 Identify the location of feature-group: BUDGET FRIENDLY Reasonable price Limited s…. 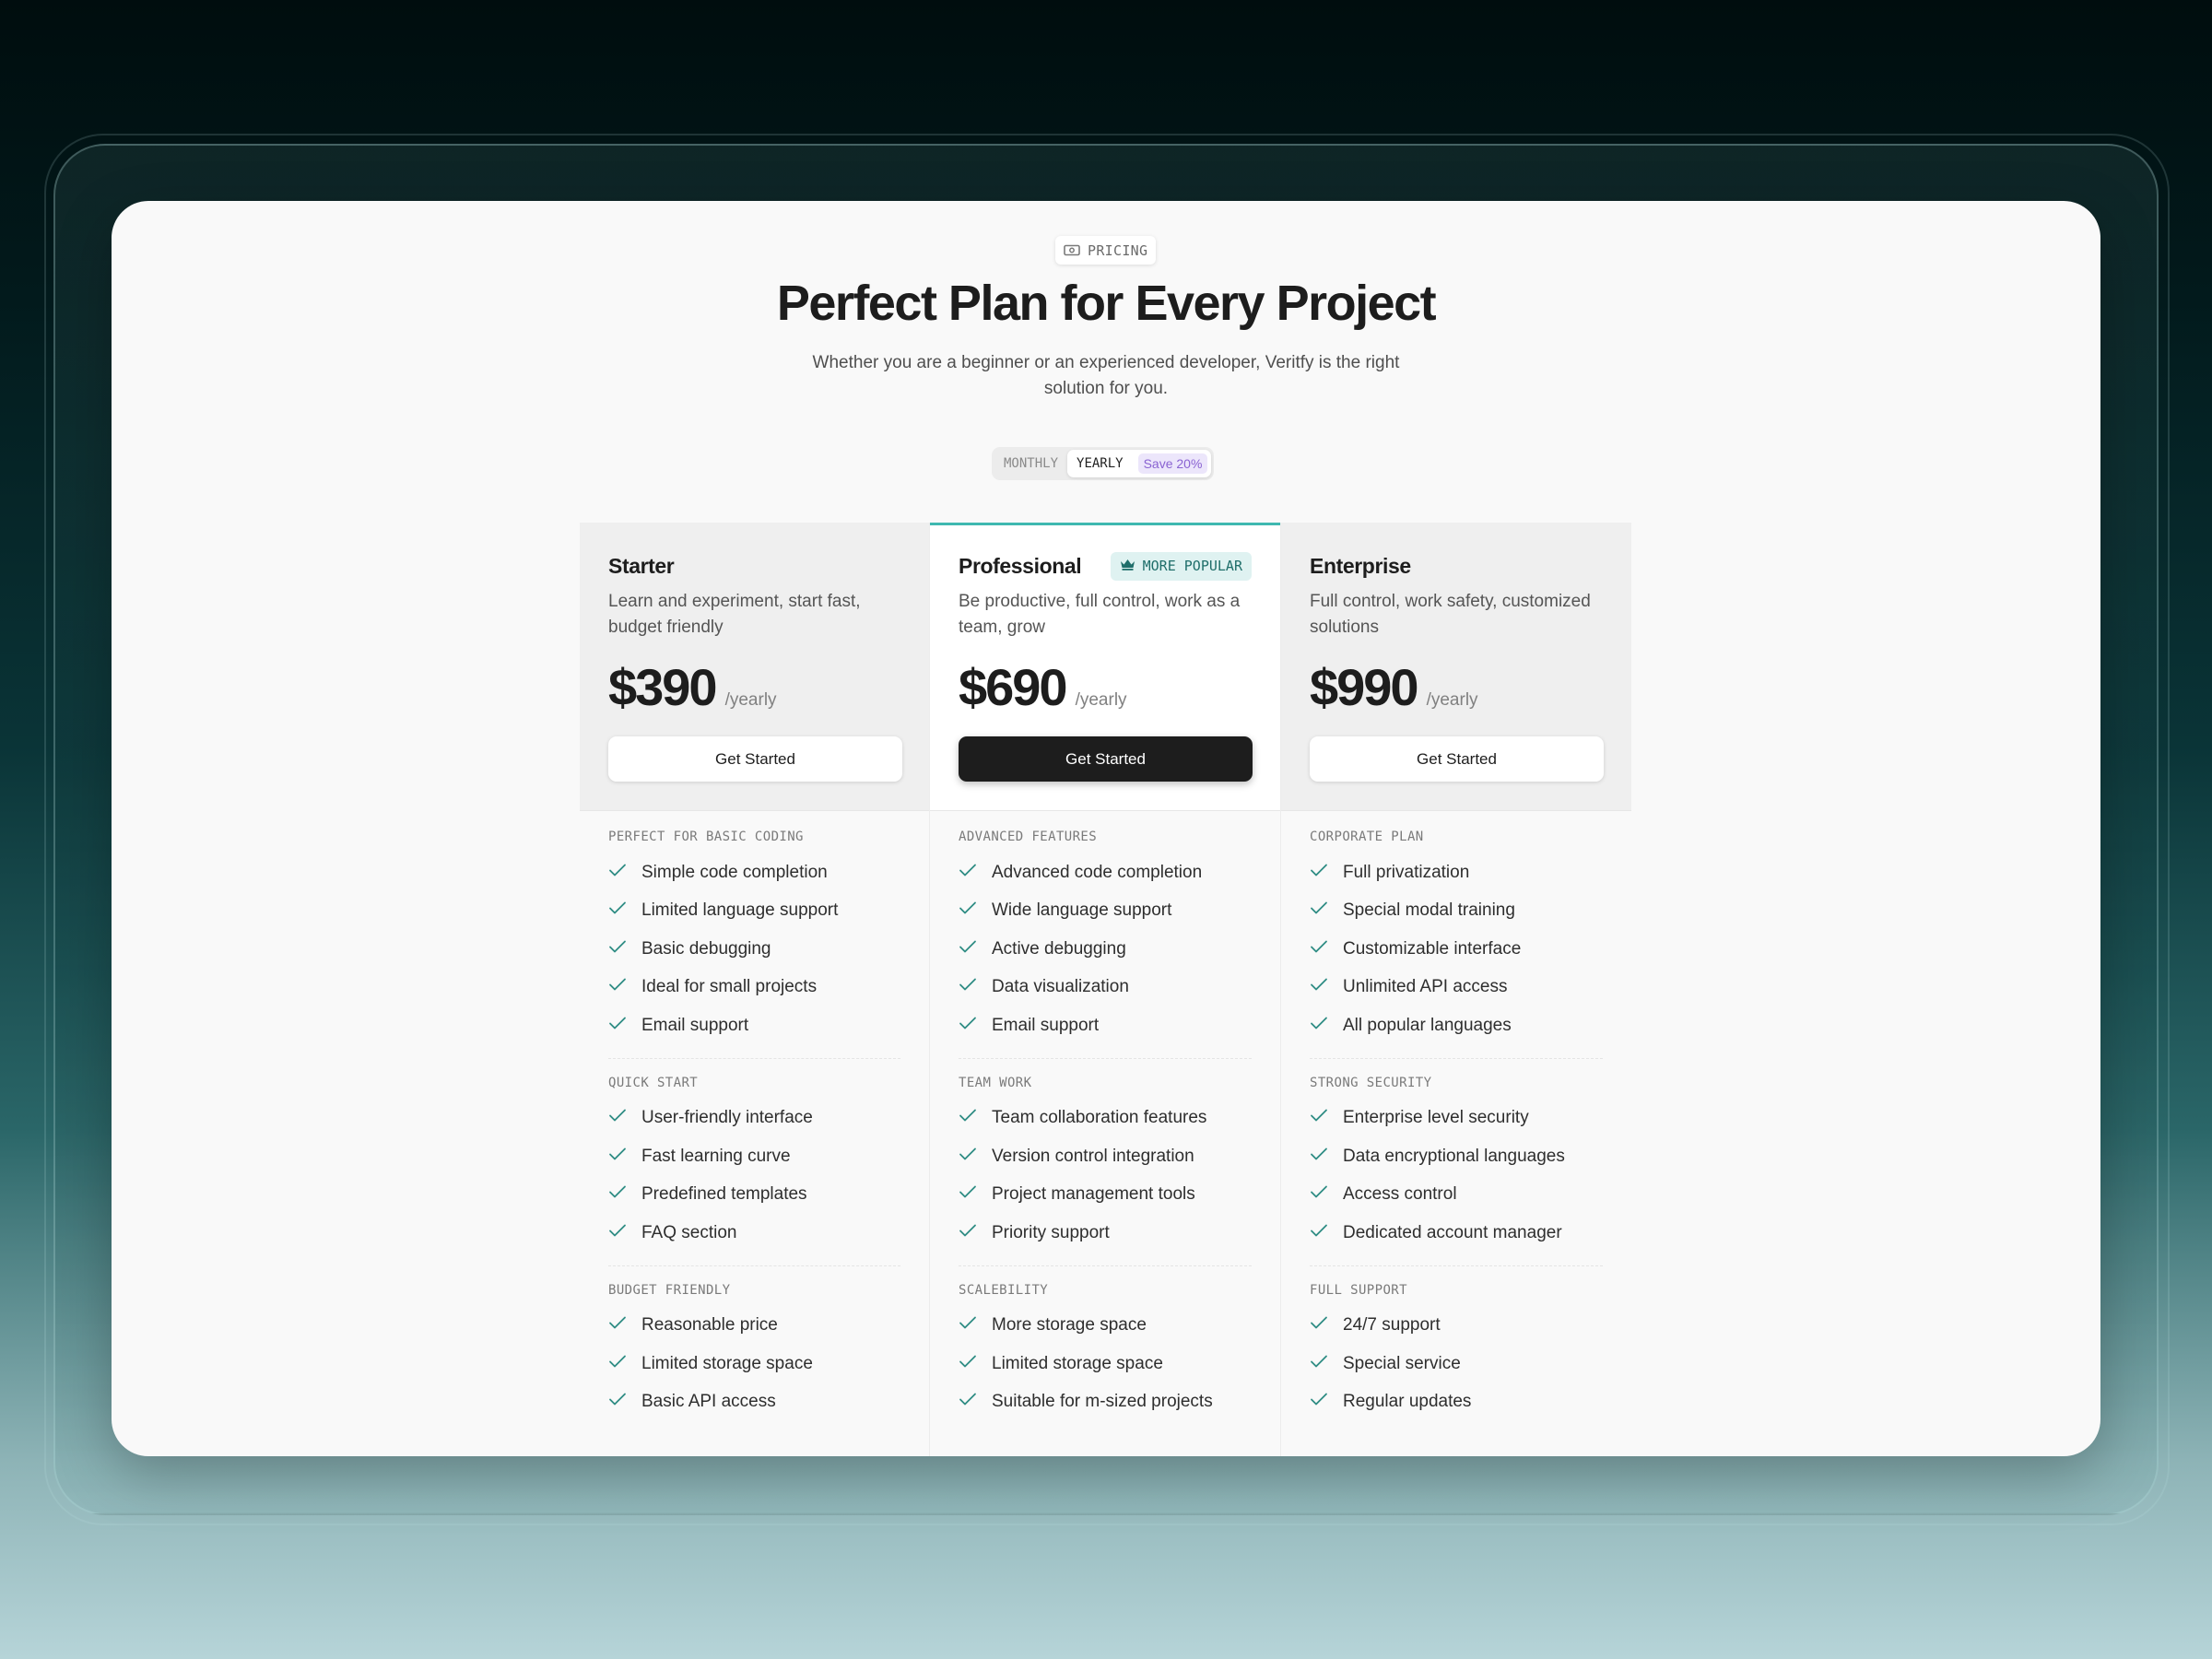
(754, 1350).